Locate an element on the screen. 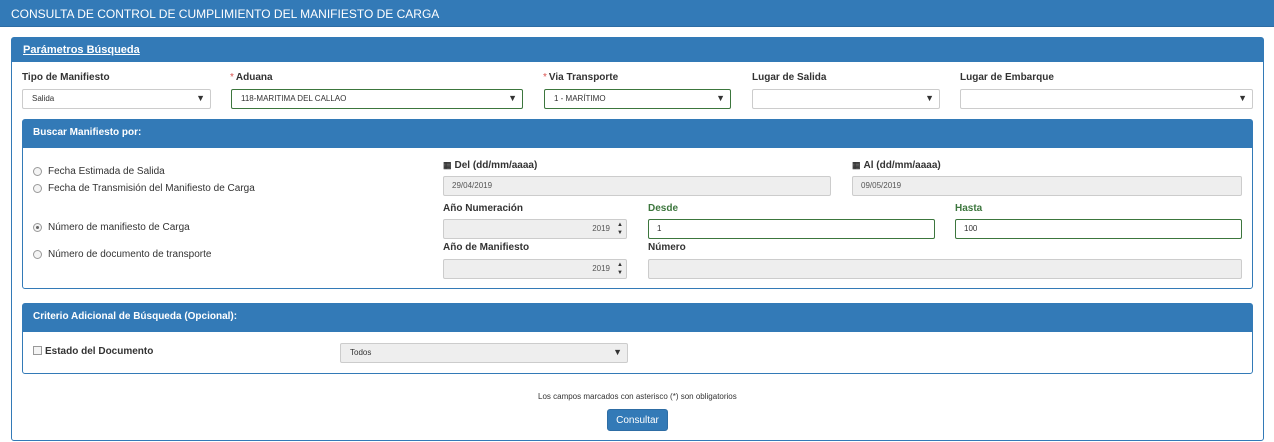 The width and height of the screenshot is (1274, 442). hasta-input: 100 is located at coordinates (1098, 229).